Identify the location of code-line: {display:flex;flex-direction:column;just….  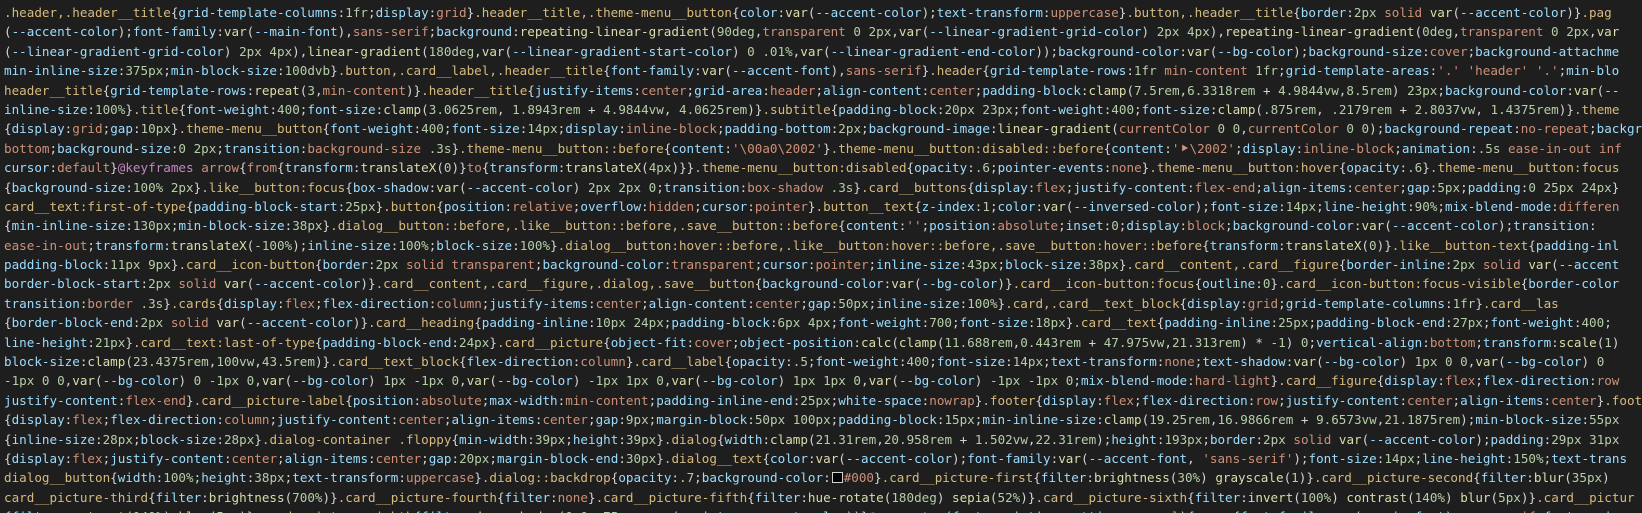
(823, 419).